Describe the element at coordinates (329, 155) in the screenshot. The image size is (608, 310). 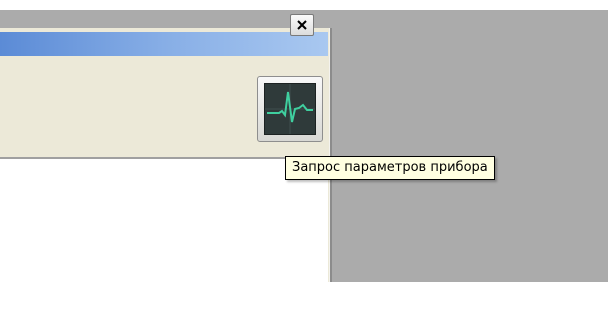
I see `window-edge` at that location.